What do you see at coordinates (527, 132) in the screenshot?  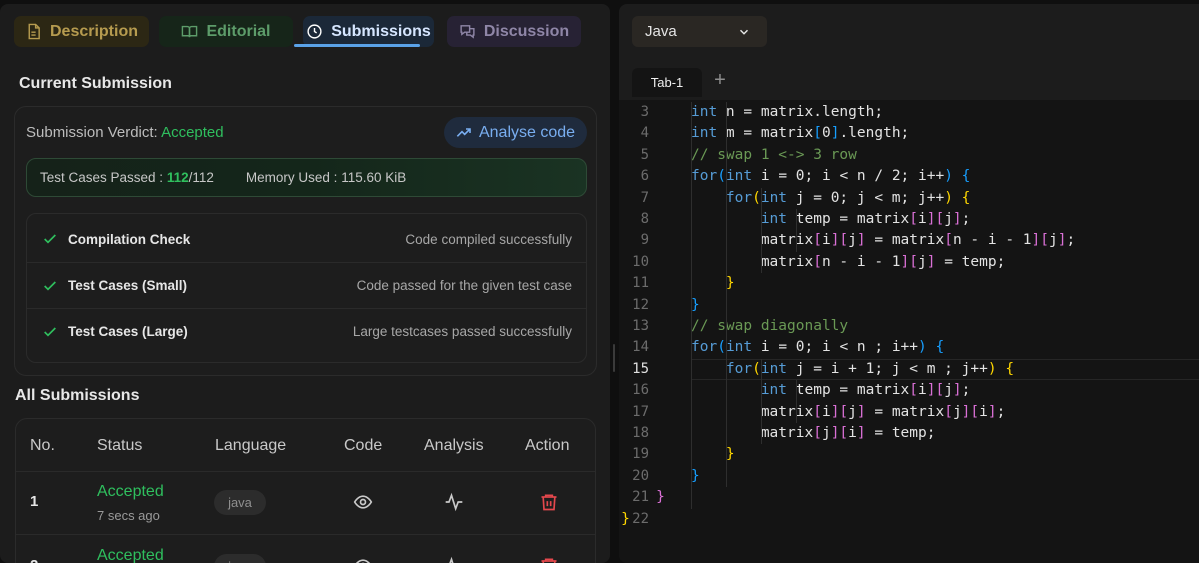 I see `analyse-code-label: Analyse code` at bounding box center [527, 132].